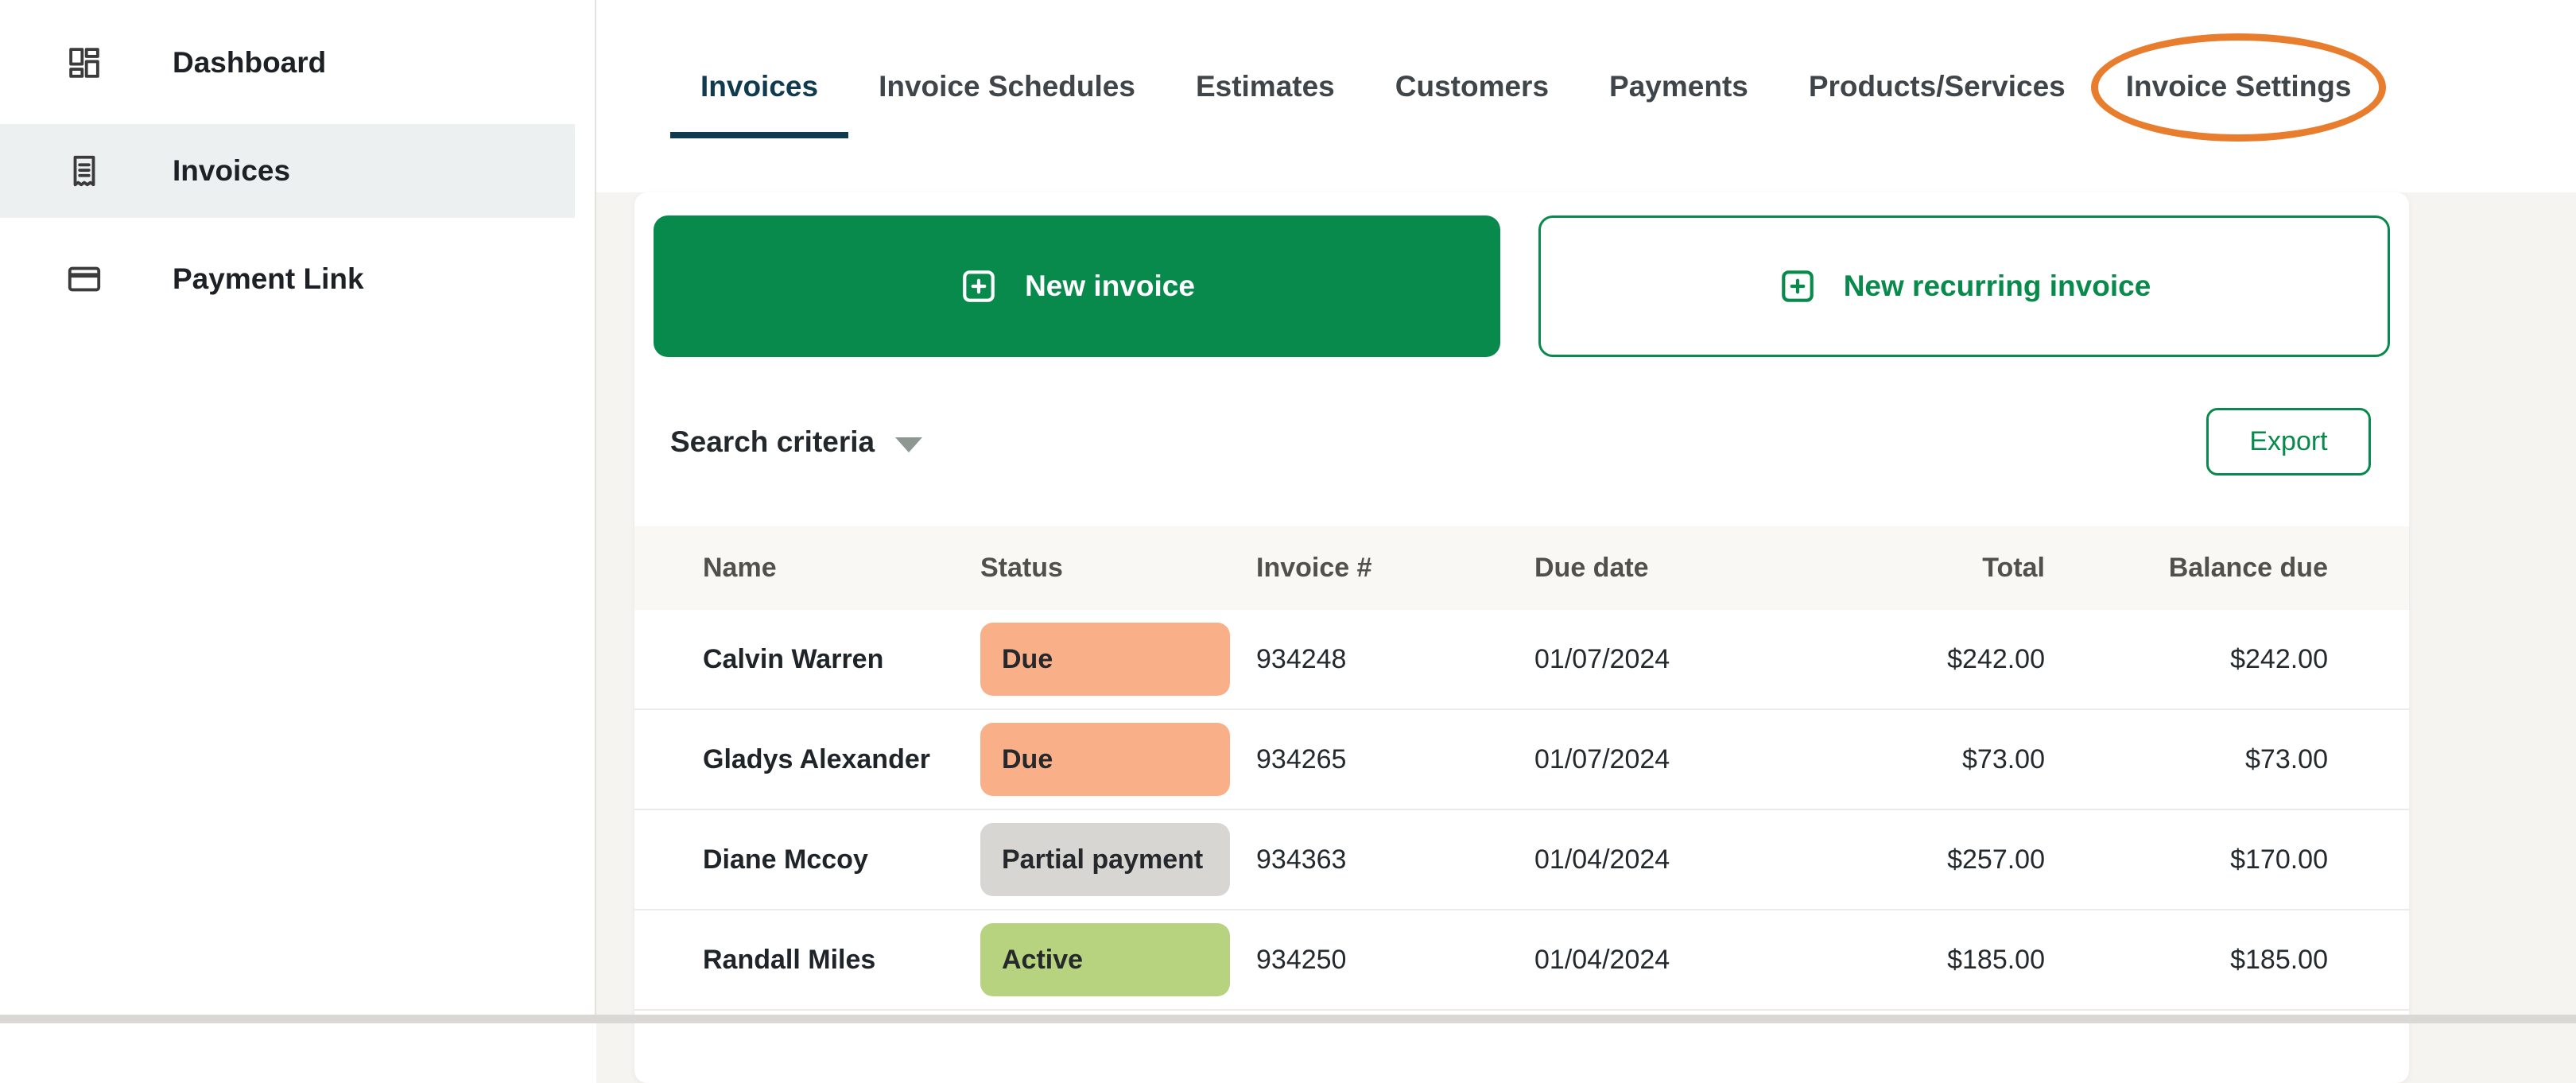 This screenshot has width=2576, height=1083. Describe the element at coordinates (759, 104) in the screenshot. I see `tab-invoices: Invoices` at that location.